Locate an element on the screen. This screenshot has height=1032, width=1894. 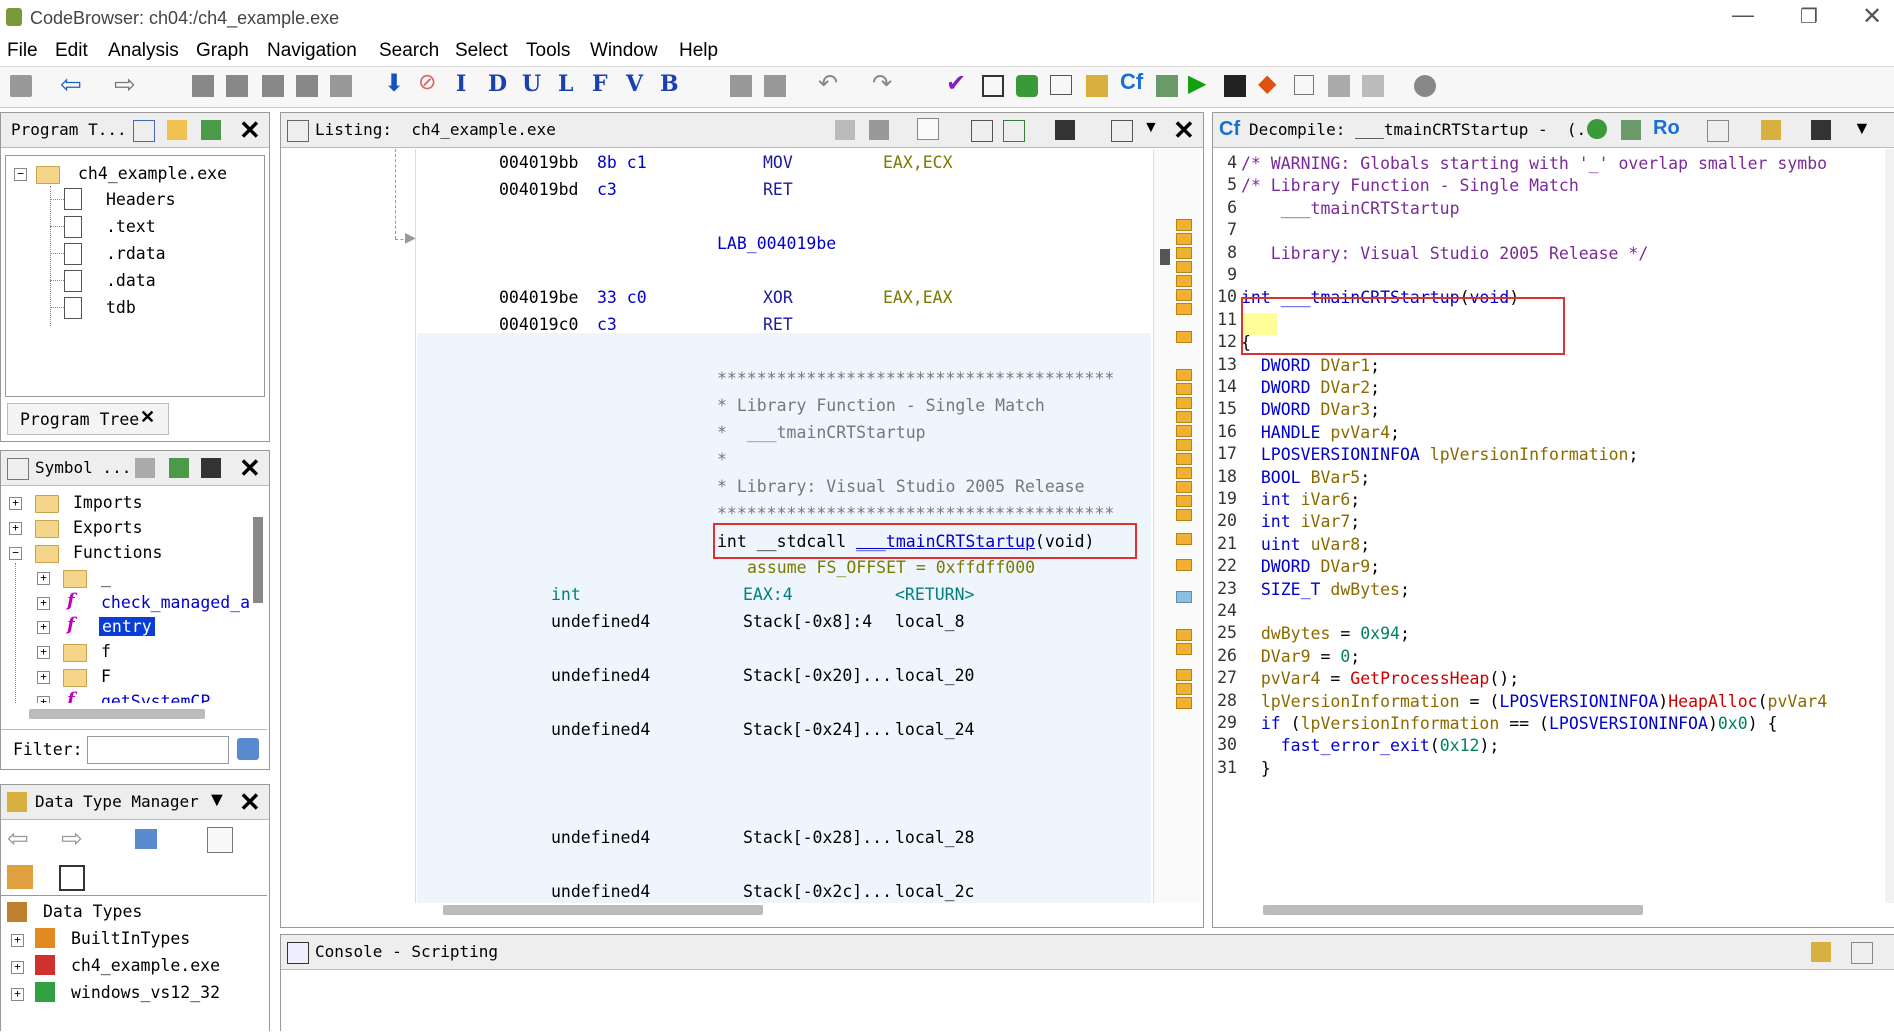
listing-addr: 004019bd is located at coordinates (538, 189).